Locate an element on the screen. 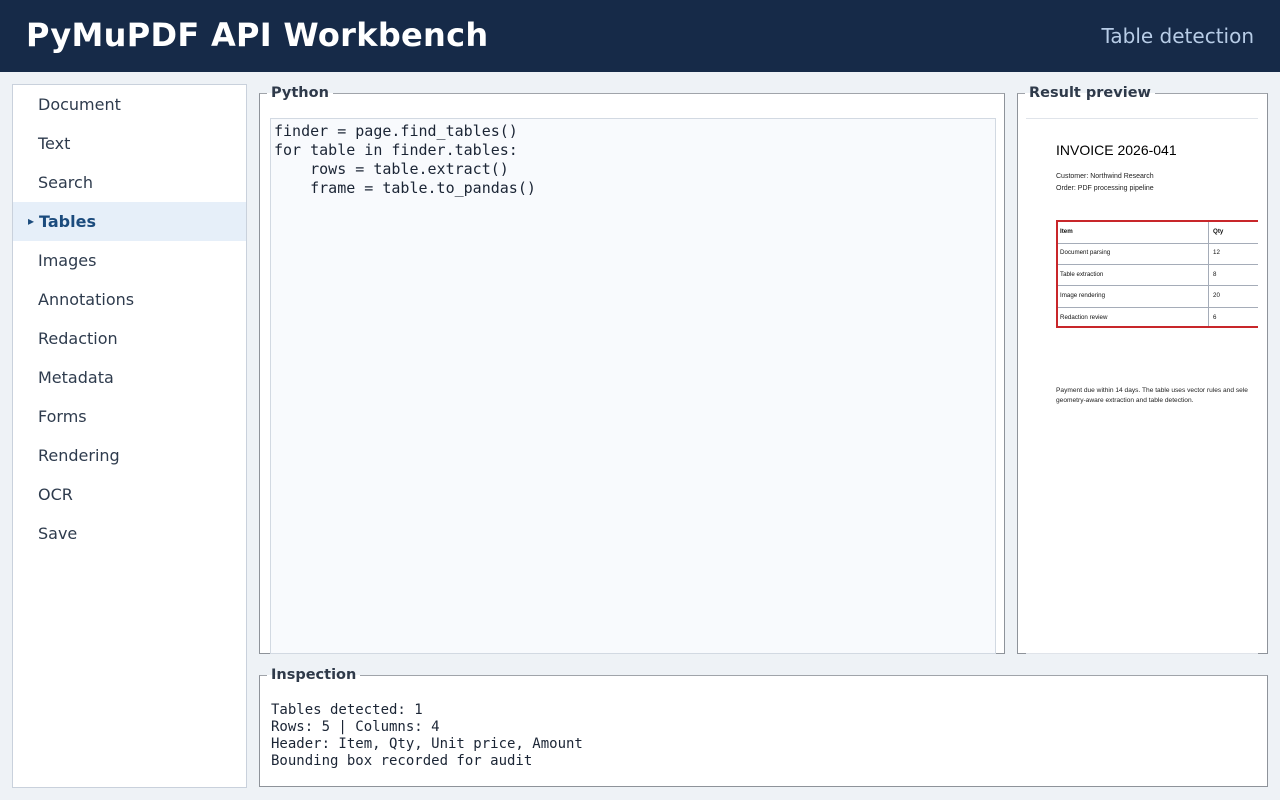 The height and width of the screenshot is (800, 1280). sidebar-item-label: OCR is located at coordinates (55, 494).